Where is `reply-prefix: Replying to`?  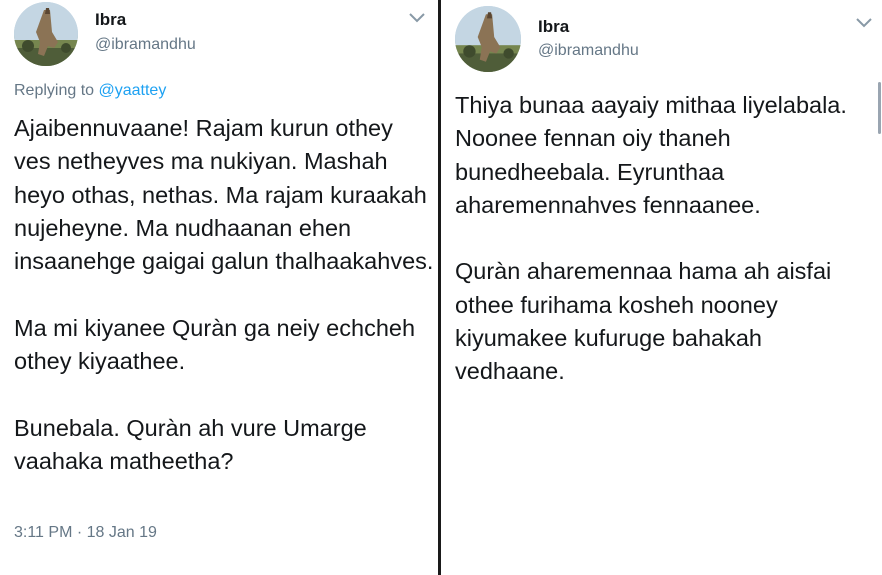 reply-prefix: Replying to is located at coordinates (54, 90).